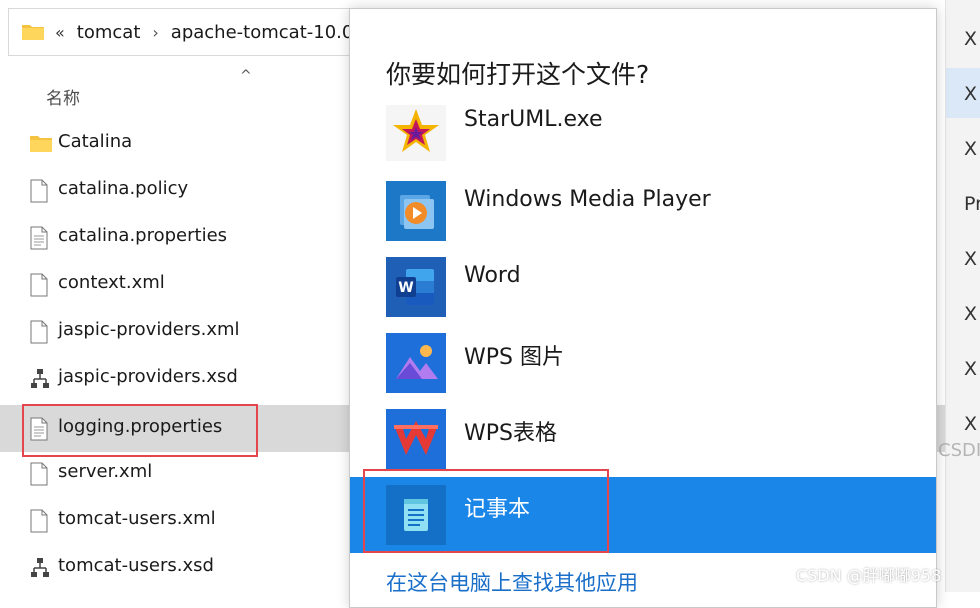  I want to click on breadcrumb-item-tomcat: tomcat, so click(109, 32).